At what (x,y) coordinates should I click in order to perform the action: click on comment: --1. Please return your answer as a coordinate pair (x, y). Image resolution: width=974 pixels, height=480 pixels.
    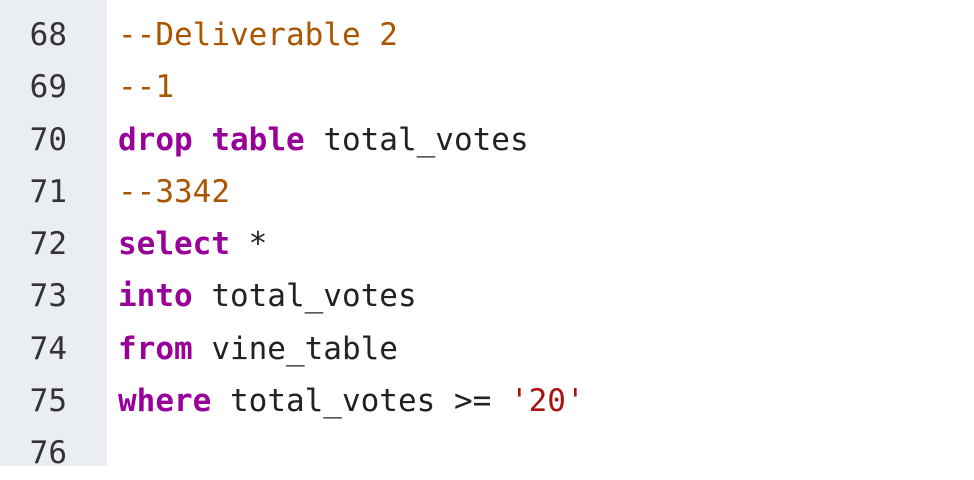
    Looking at the image, I should click on (146, 87).